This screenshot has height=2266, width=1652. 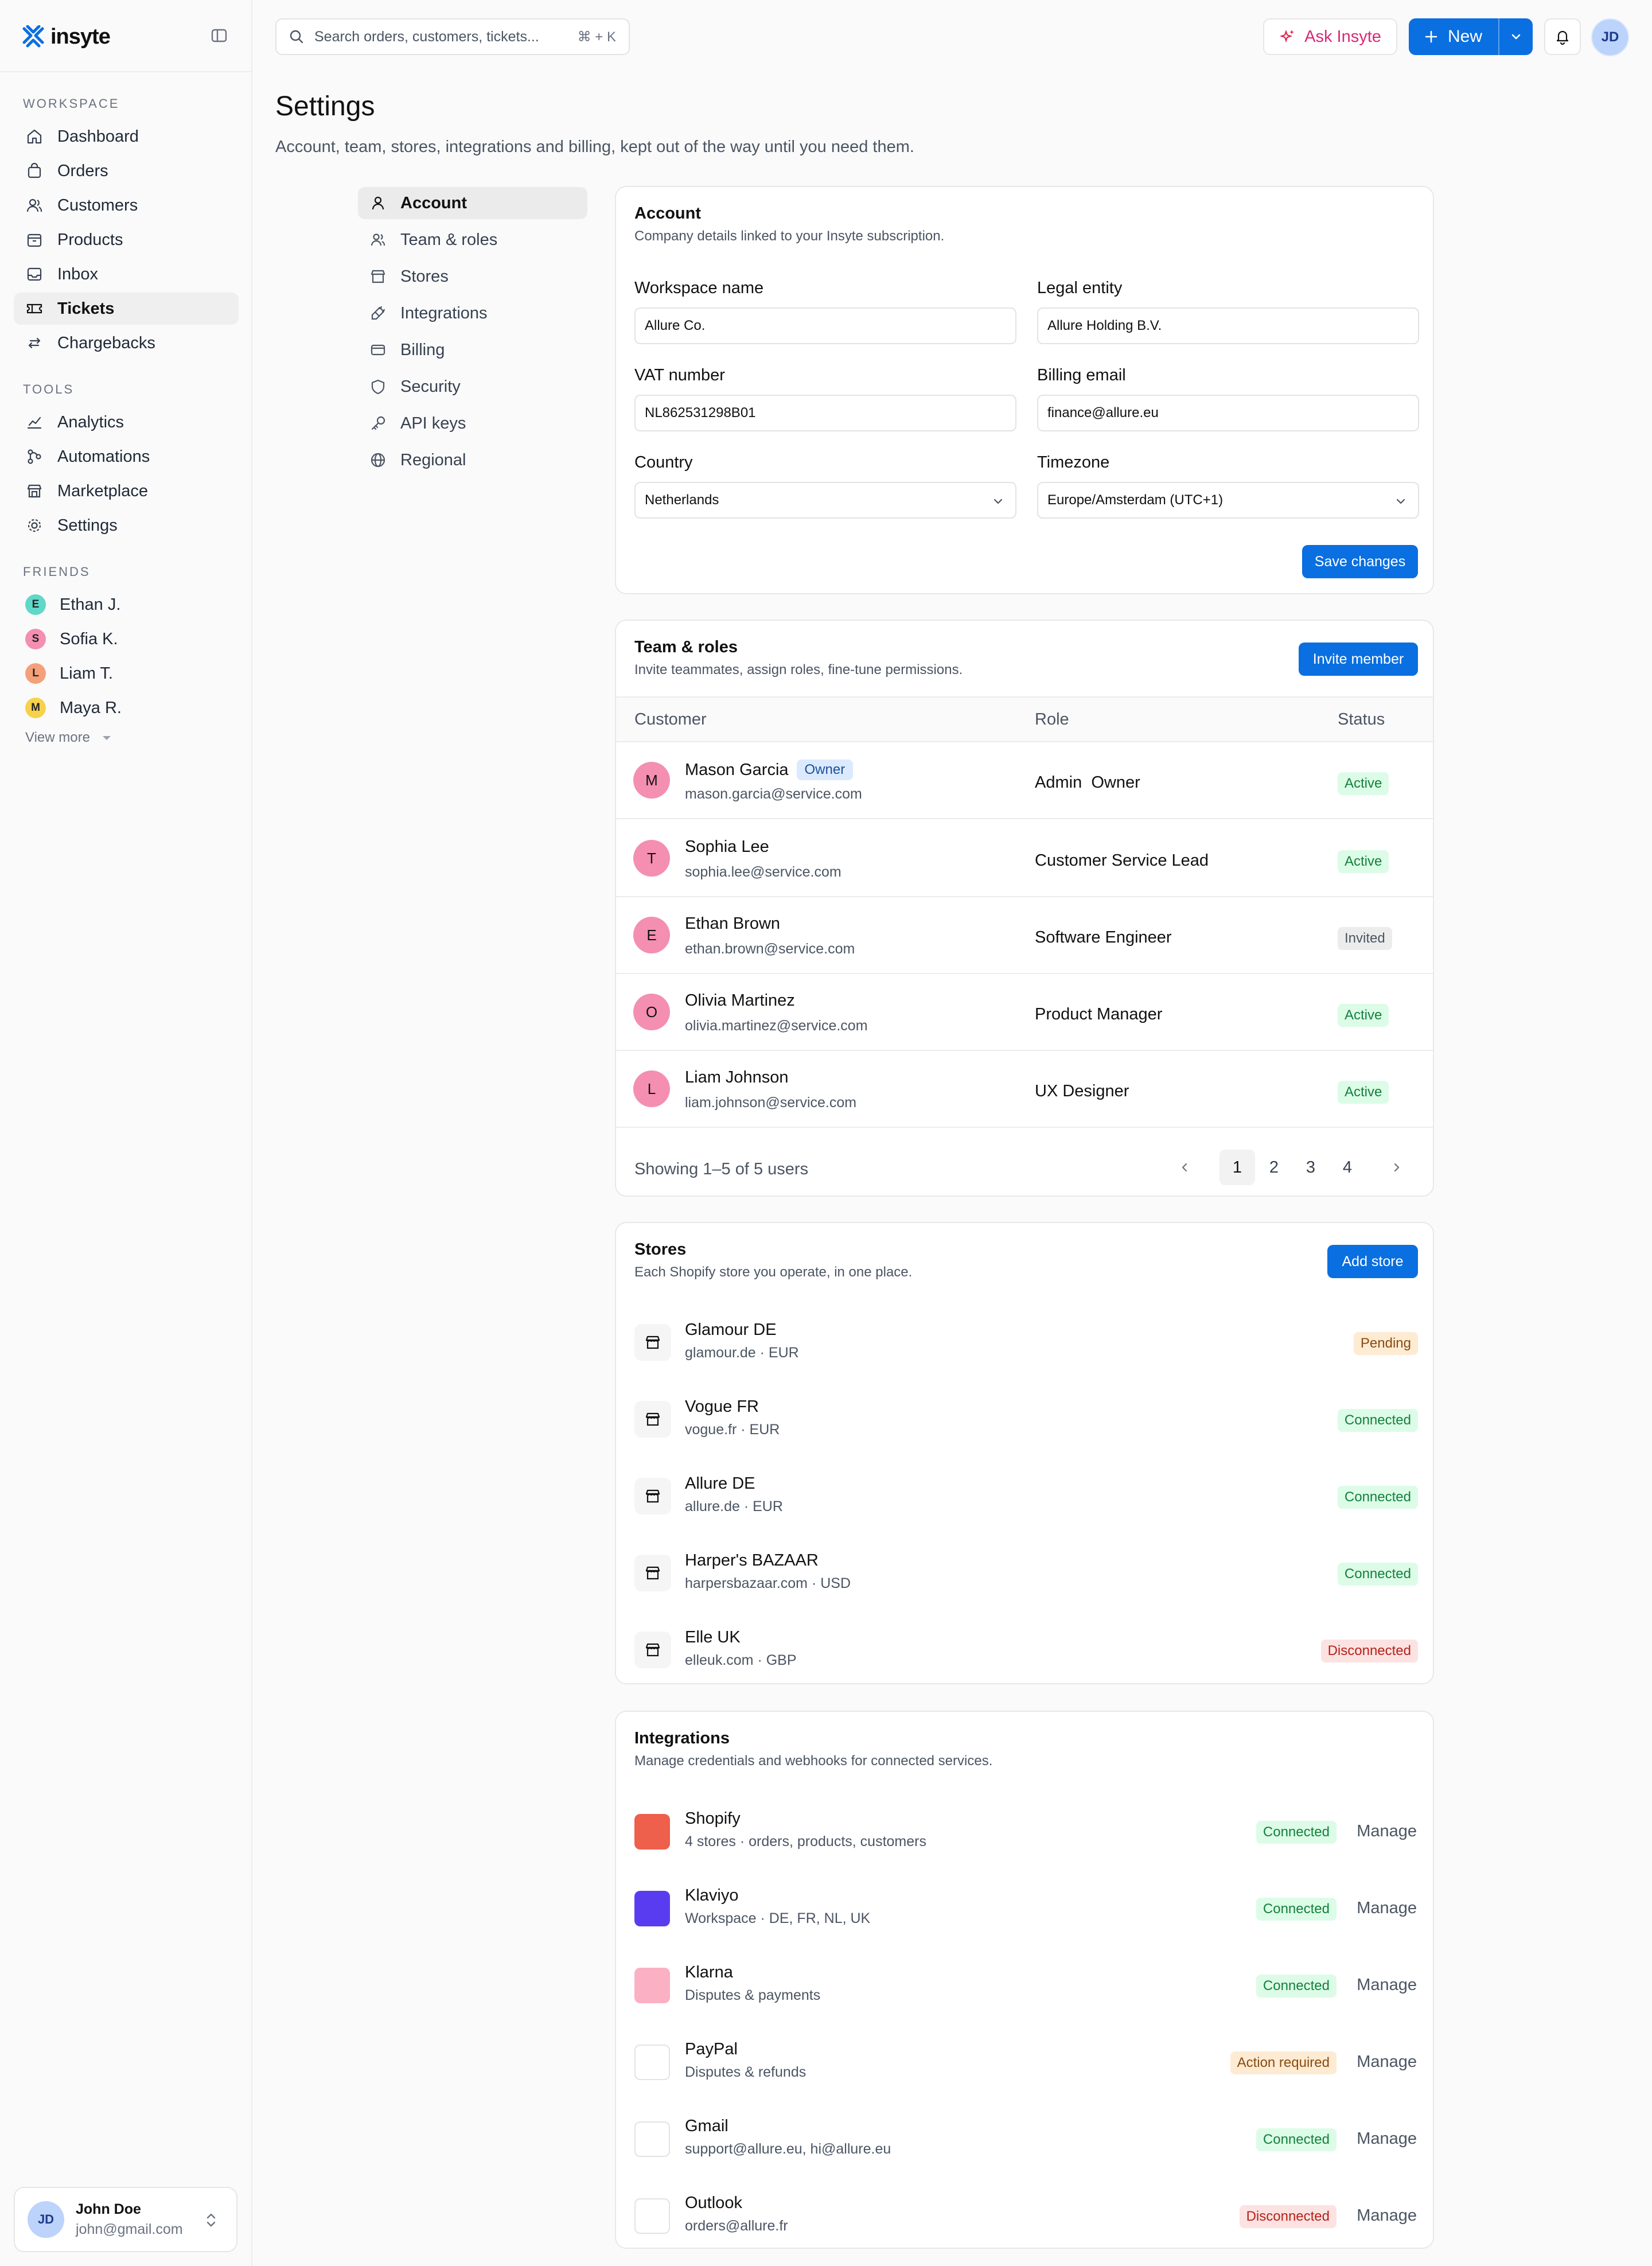 What do you see at coordinates (1228, 413) in the screenshot?
I see `billing-email-input: finance@allure.eu` at bounding box center [1228, 413].